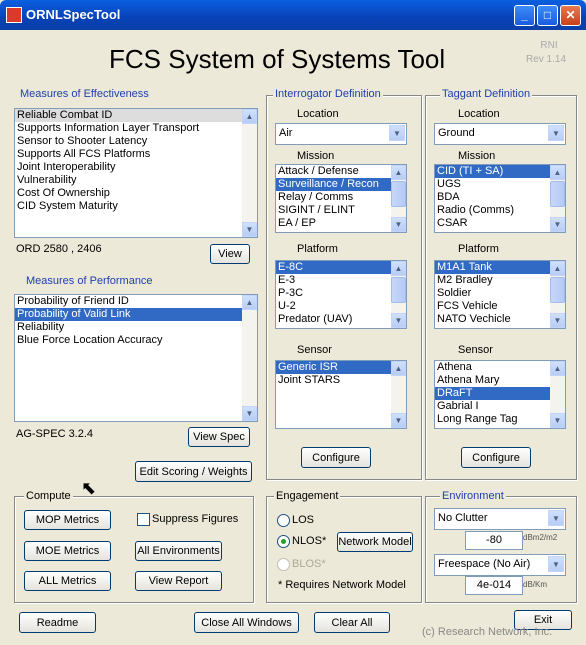 The image size is (586, 645). What do you see at coordinates (283, 564) in the screenshot?
I see `blos-radio` at bounding box center [283, 564].